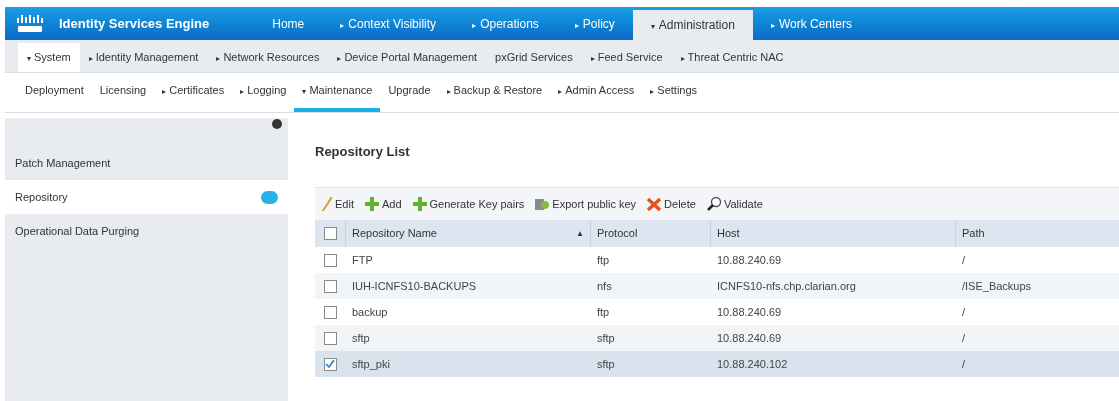  What do you see at coordinates (382, 204) in the screenshot?
I see `toolbar-button: Add` at bounding box center [382, 204].